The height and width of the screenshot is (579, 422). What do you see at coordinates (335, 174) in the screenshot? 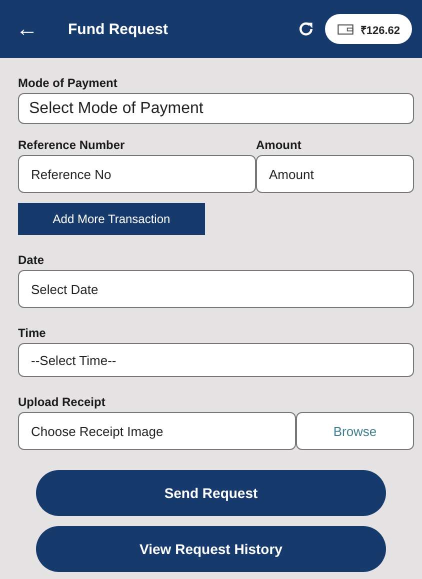
I see `amount-field: Amount` at bounding box center [335, 174].